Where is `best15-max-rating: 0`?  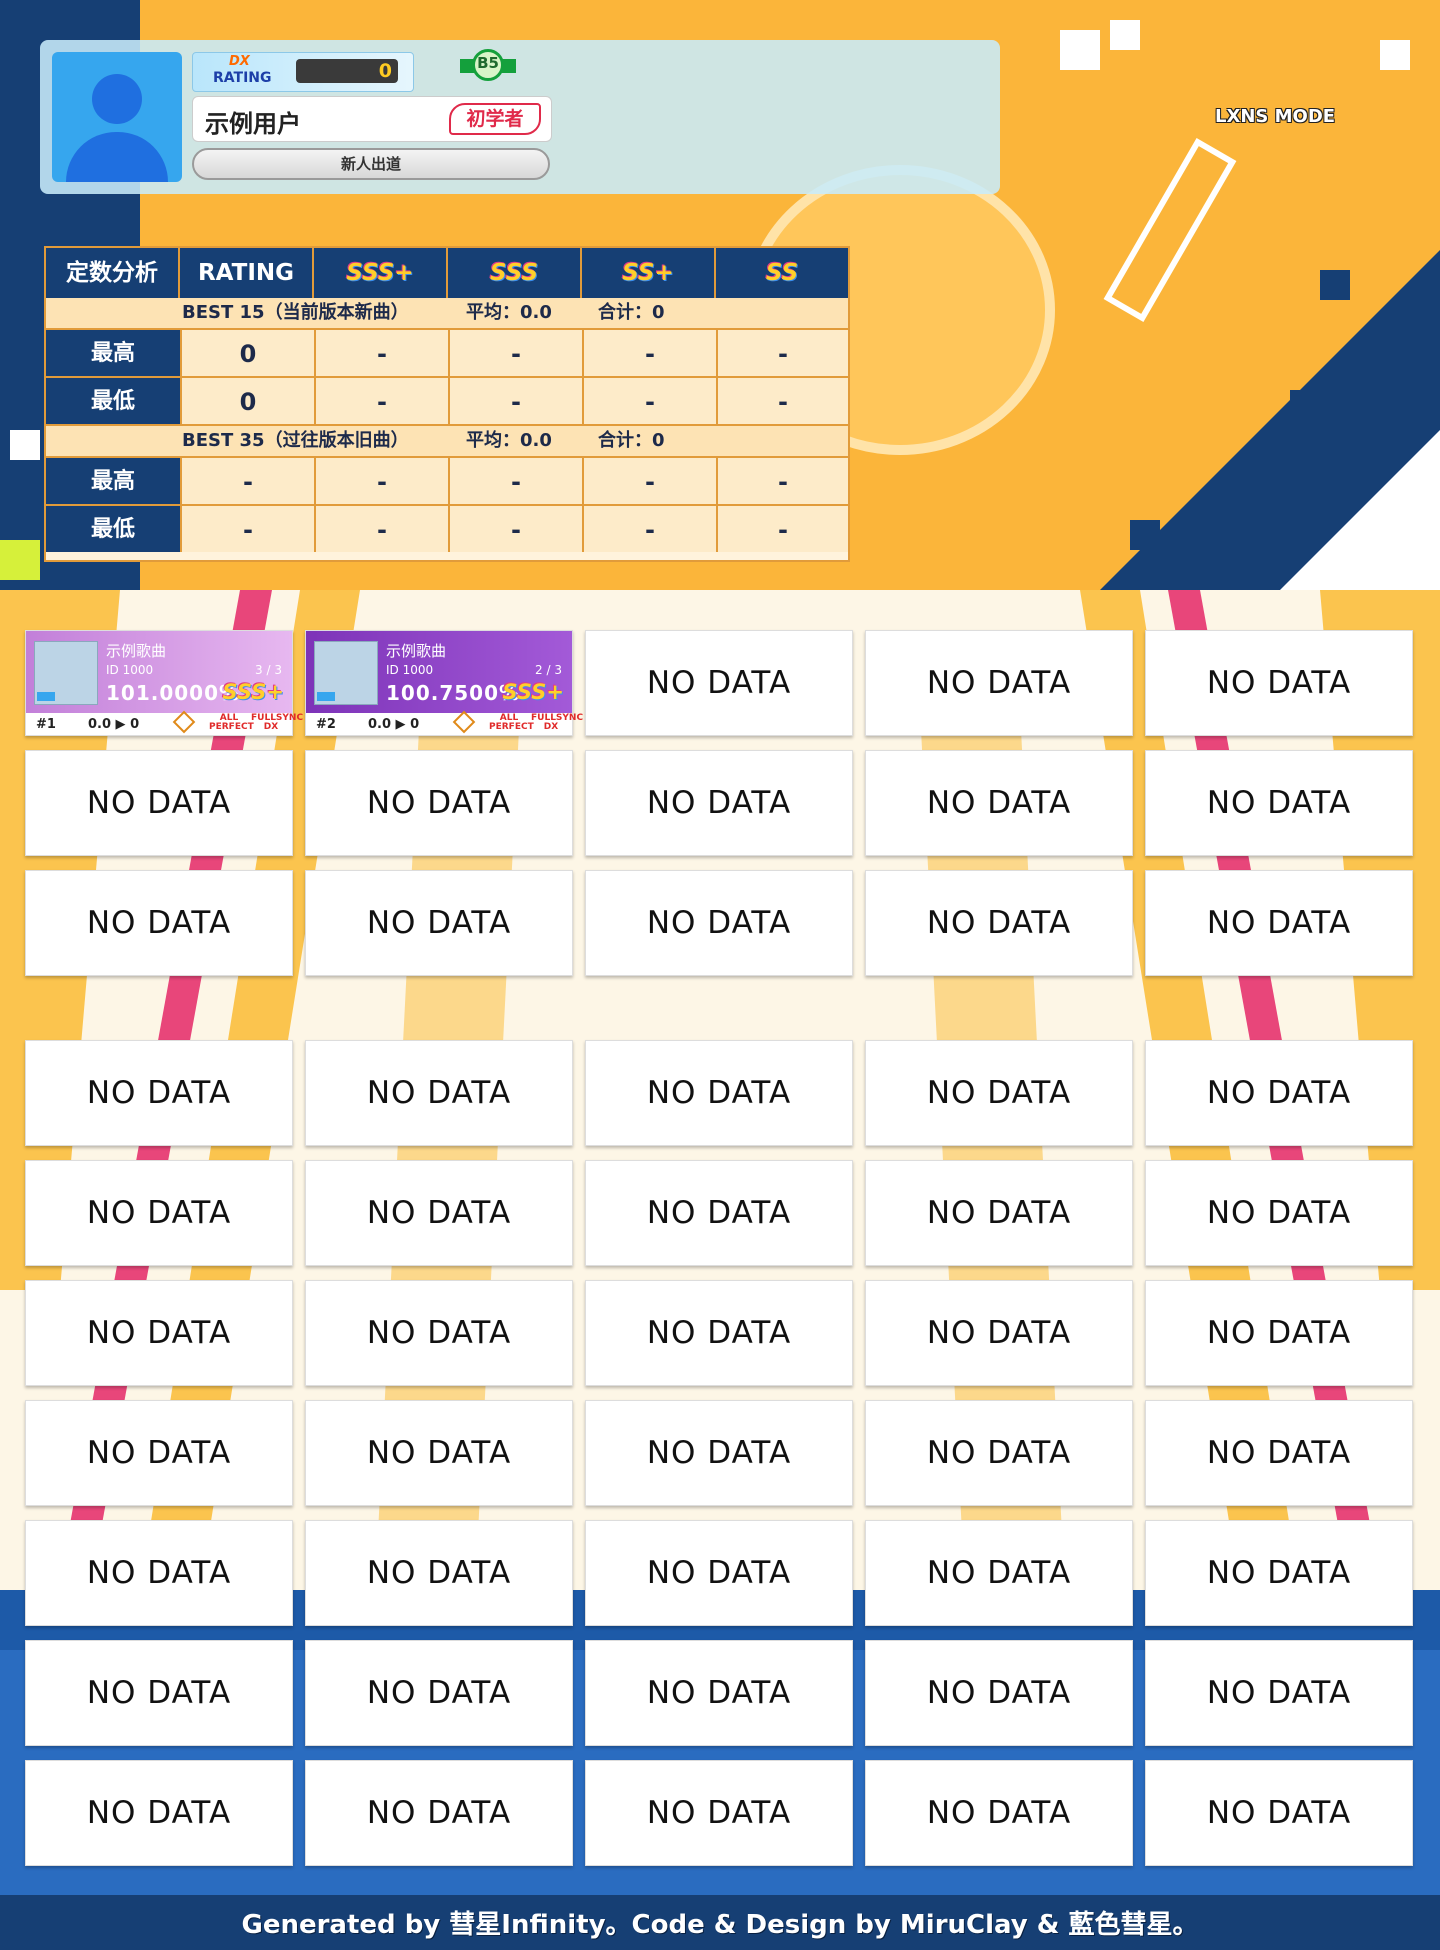
best15-max-rating: 0 is located at coordinates (247, 352).